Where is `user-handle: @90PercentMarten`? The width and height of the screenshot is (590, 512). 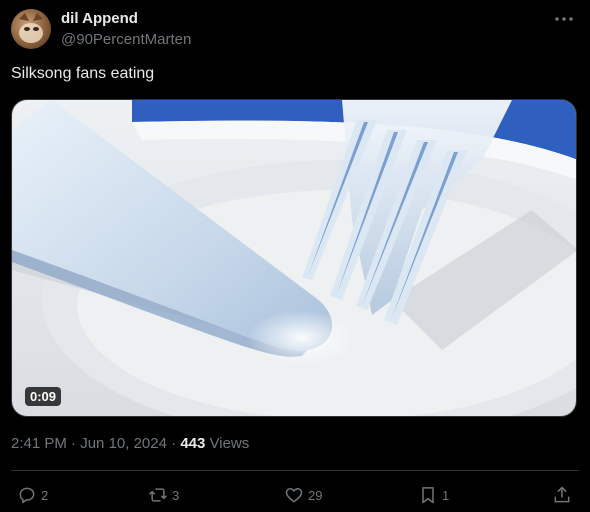
user-handle: @90PercentMarten is located at coordinates (126, 39).